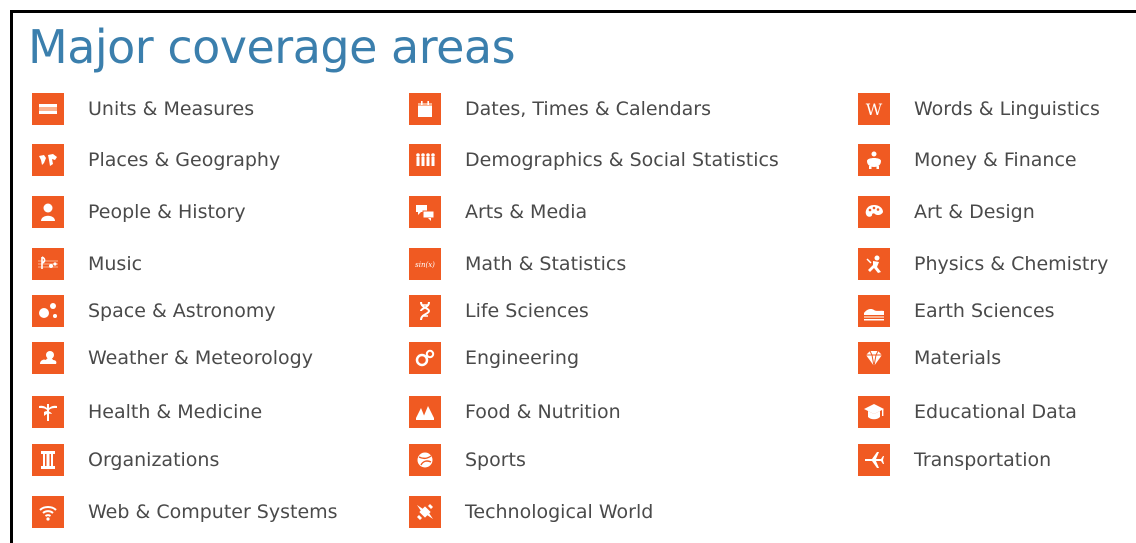 The width and height of the screenshot is (1136, 543). I want to click on coverage-item-label: Food & Nutrition, so click(543, 412).